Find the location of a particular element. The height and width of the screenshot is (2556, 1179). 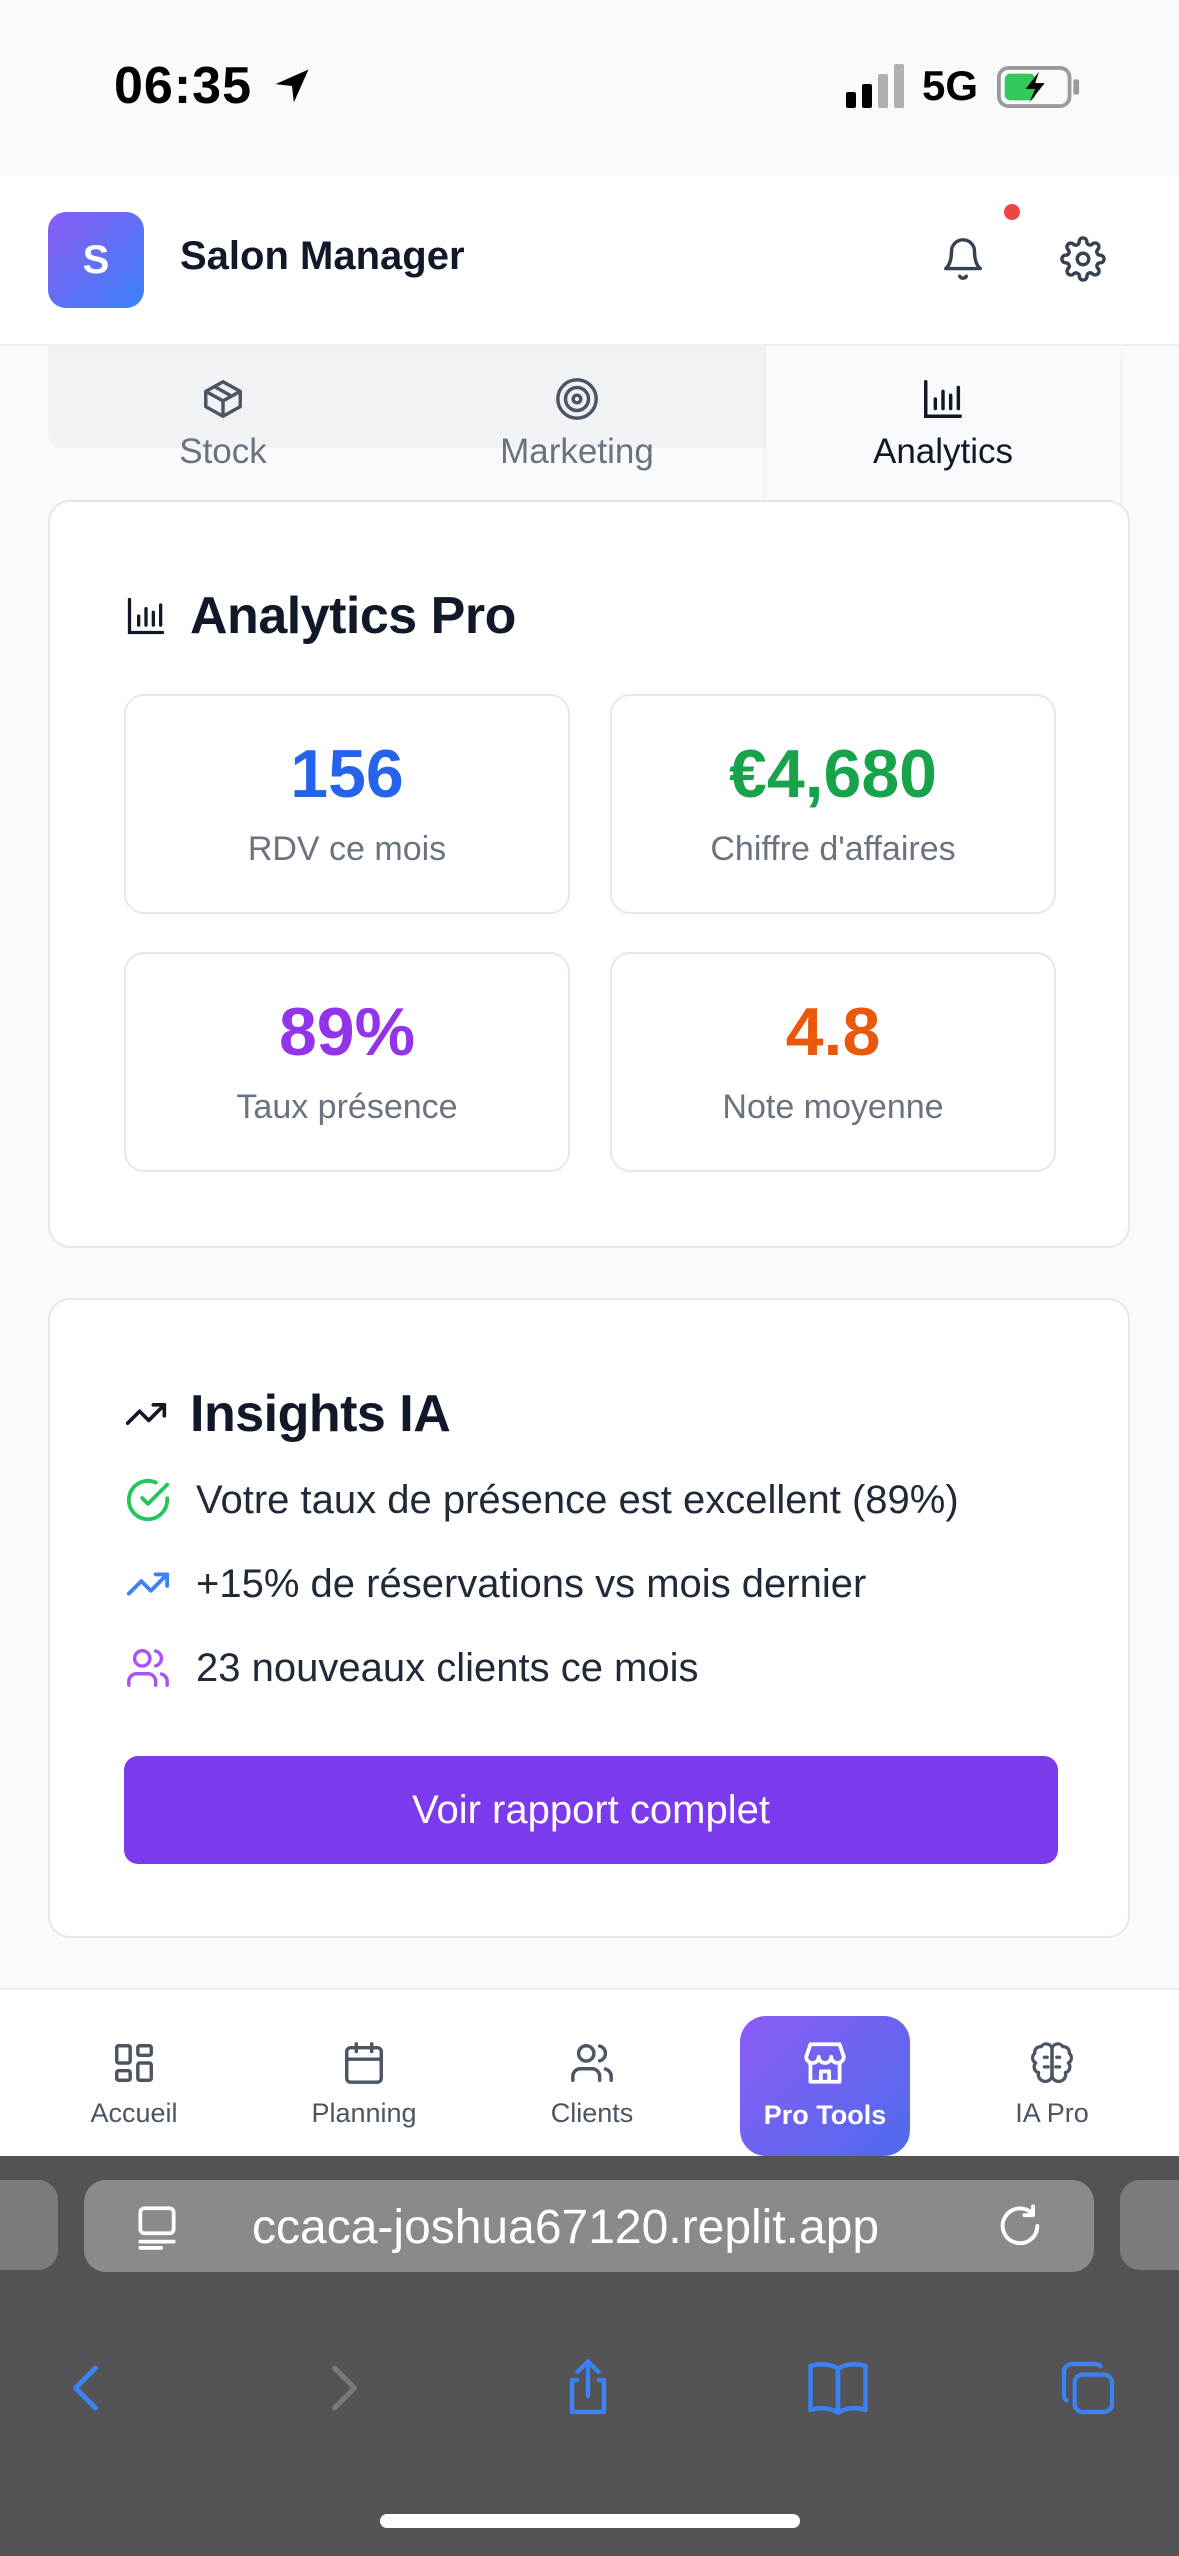

brain-icon is located at coordinates (1052, 2063).